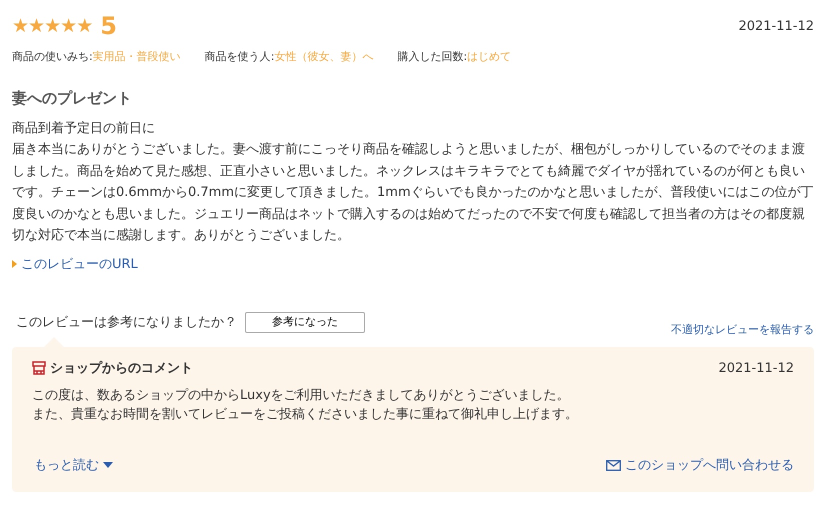 The image size is (822, 509). I want to click on comment-text: また、貴重なお時間を割いてレビューをご投稿くださいました事に重ねて御礼申し上げます。, so click(305, 415).